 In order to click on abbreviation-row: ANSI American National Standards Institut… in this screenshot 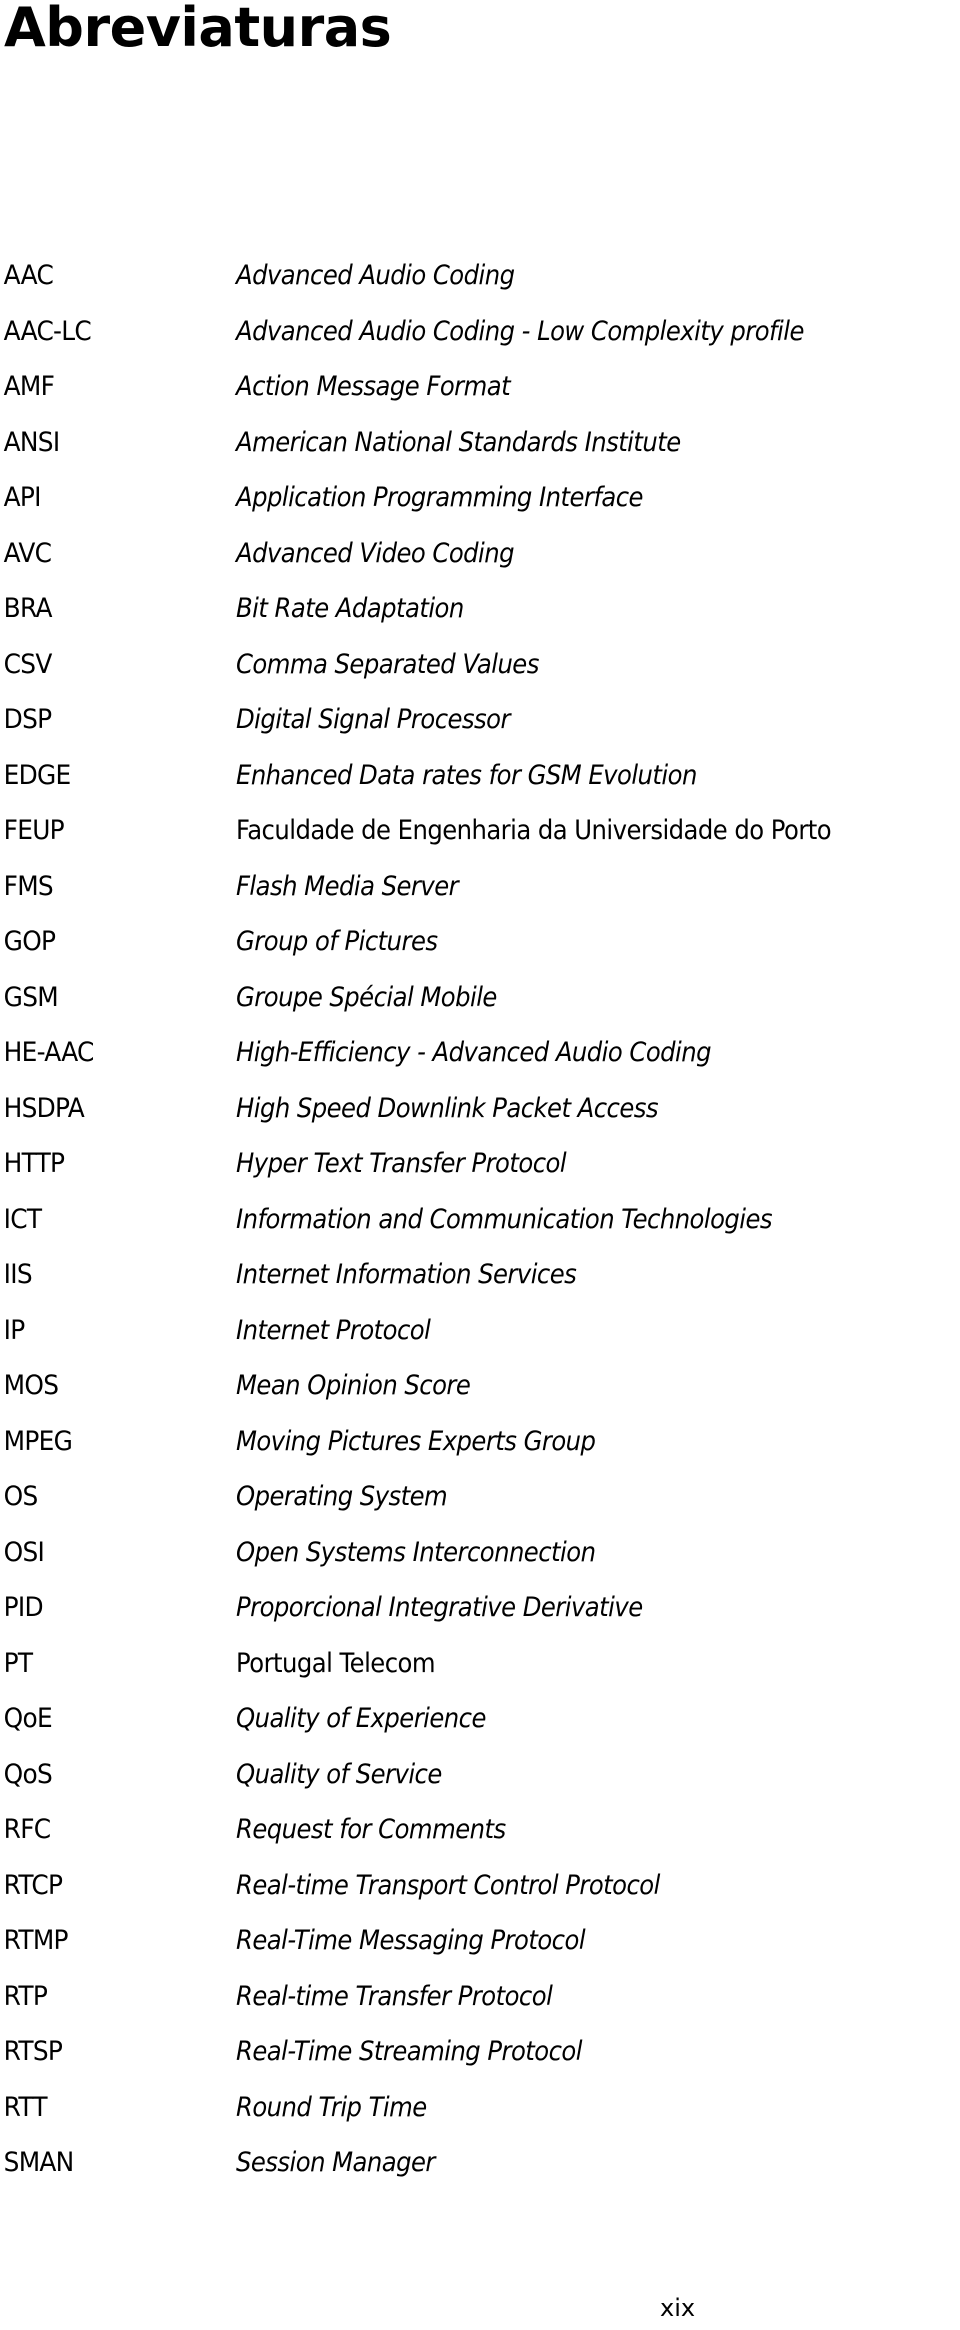, I will do `click(480, 449)`.